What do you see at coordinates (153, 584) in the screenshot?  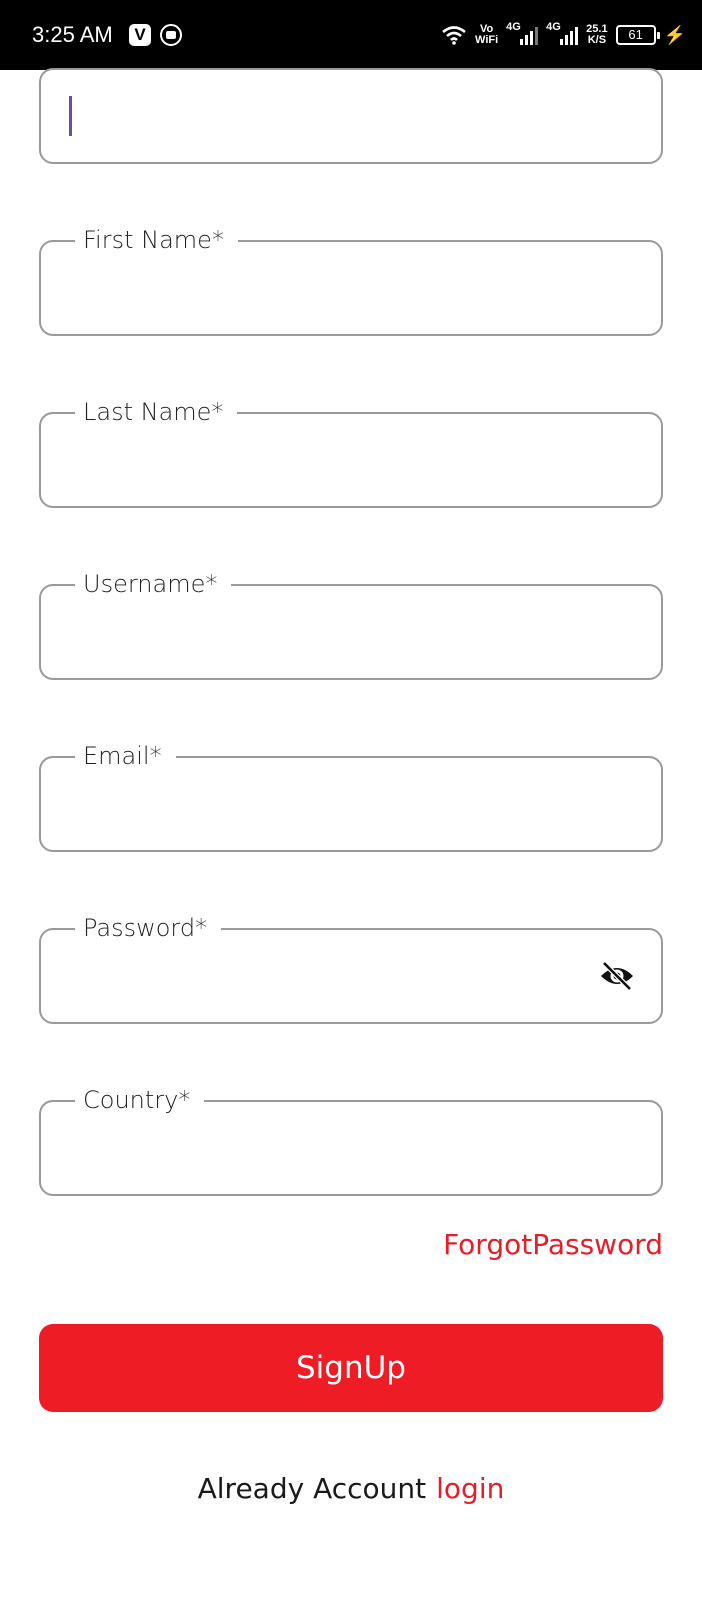 I see `username-label: Username*` at bounding box center [153, 584].